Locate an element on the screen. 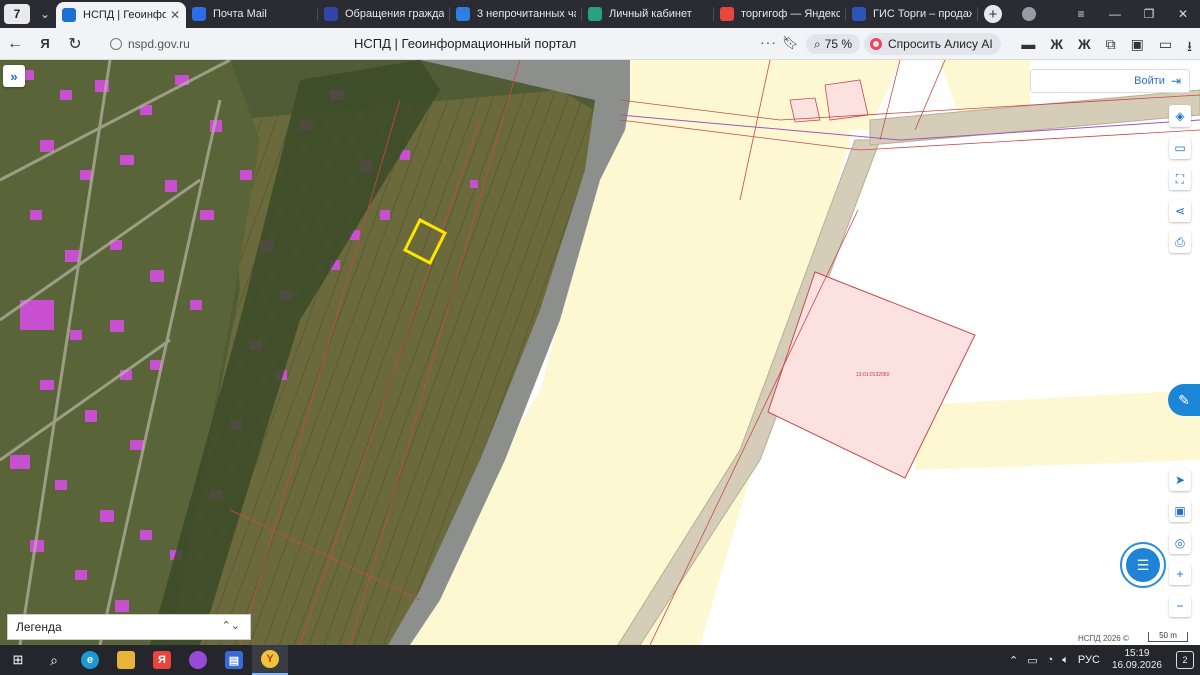 This screenshot has width=1200, height=675. tab-title: Обращения граждан is located at coordinates (394, 14).